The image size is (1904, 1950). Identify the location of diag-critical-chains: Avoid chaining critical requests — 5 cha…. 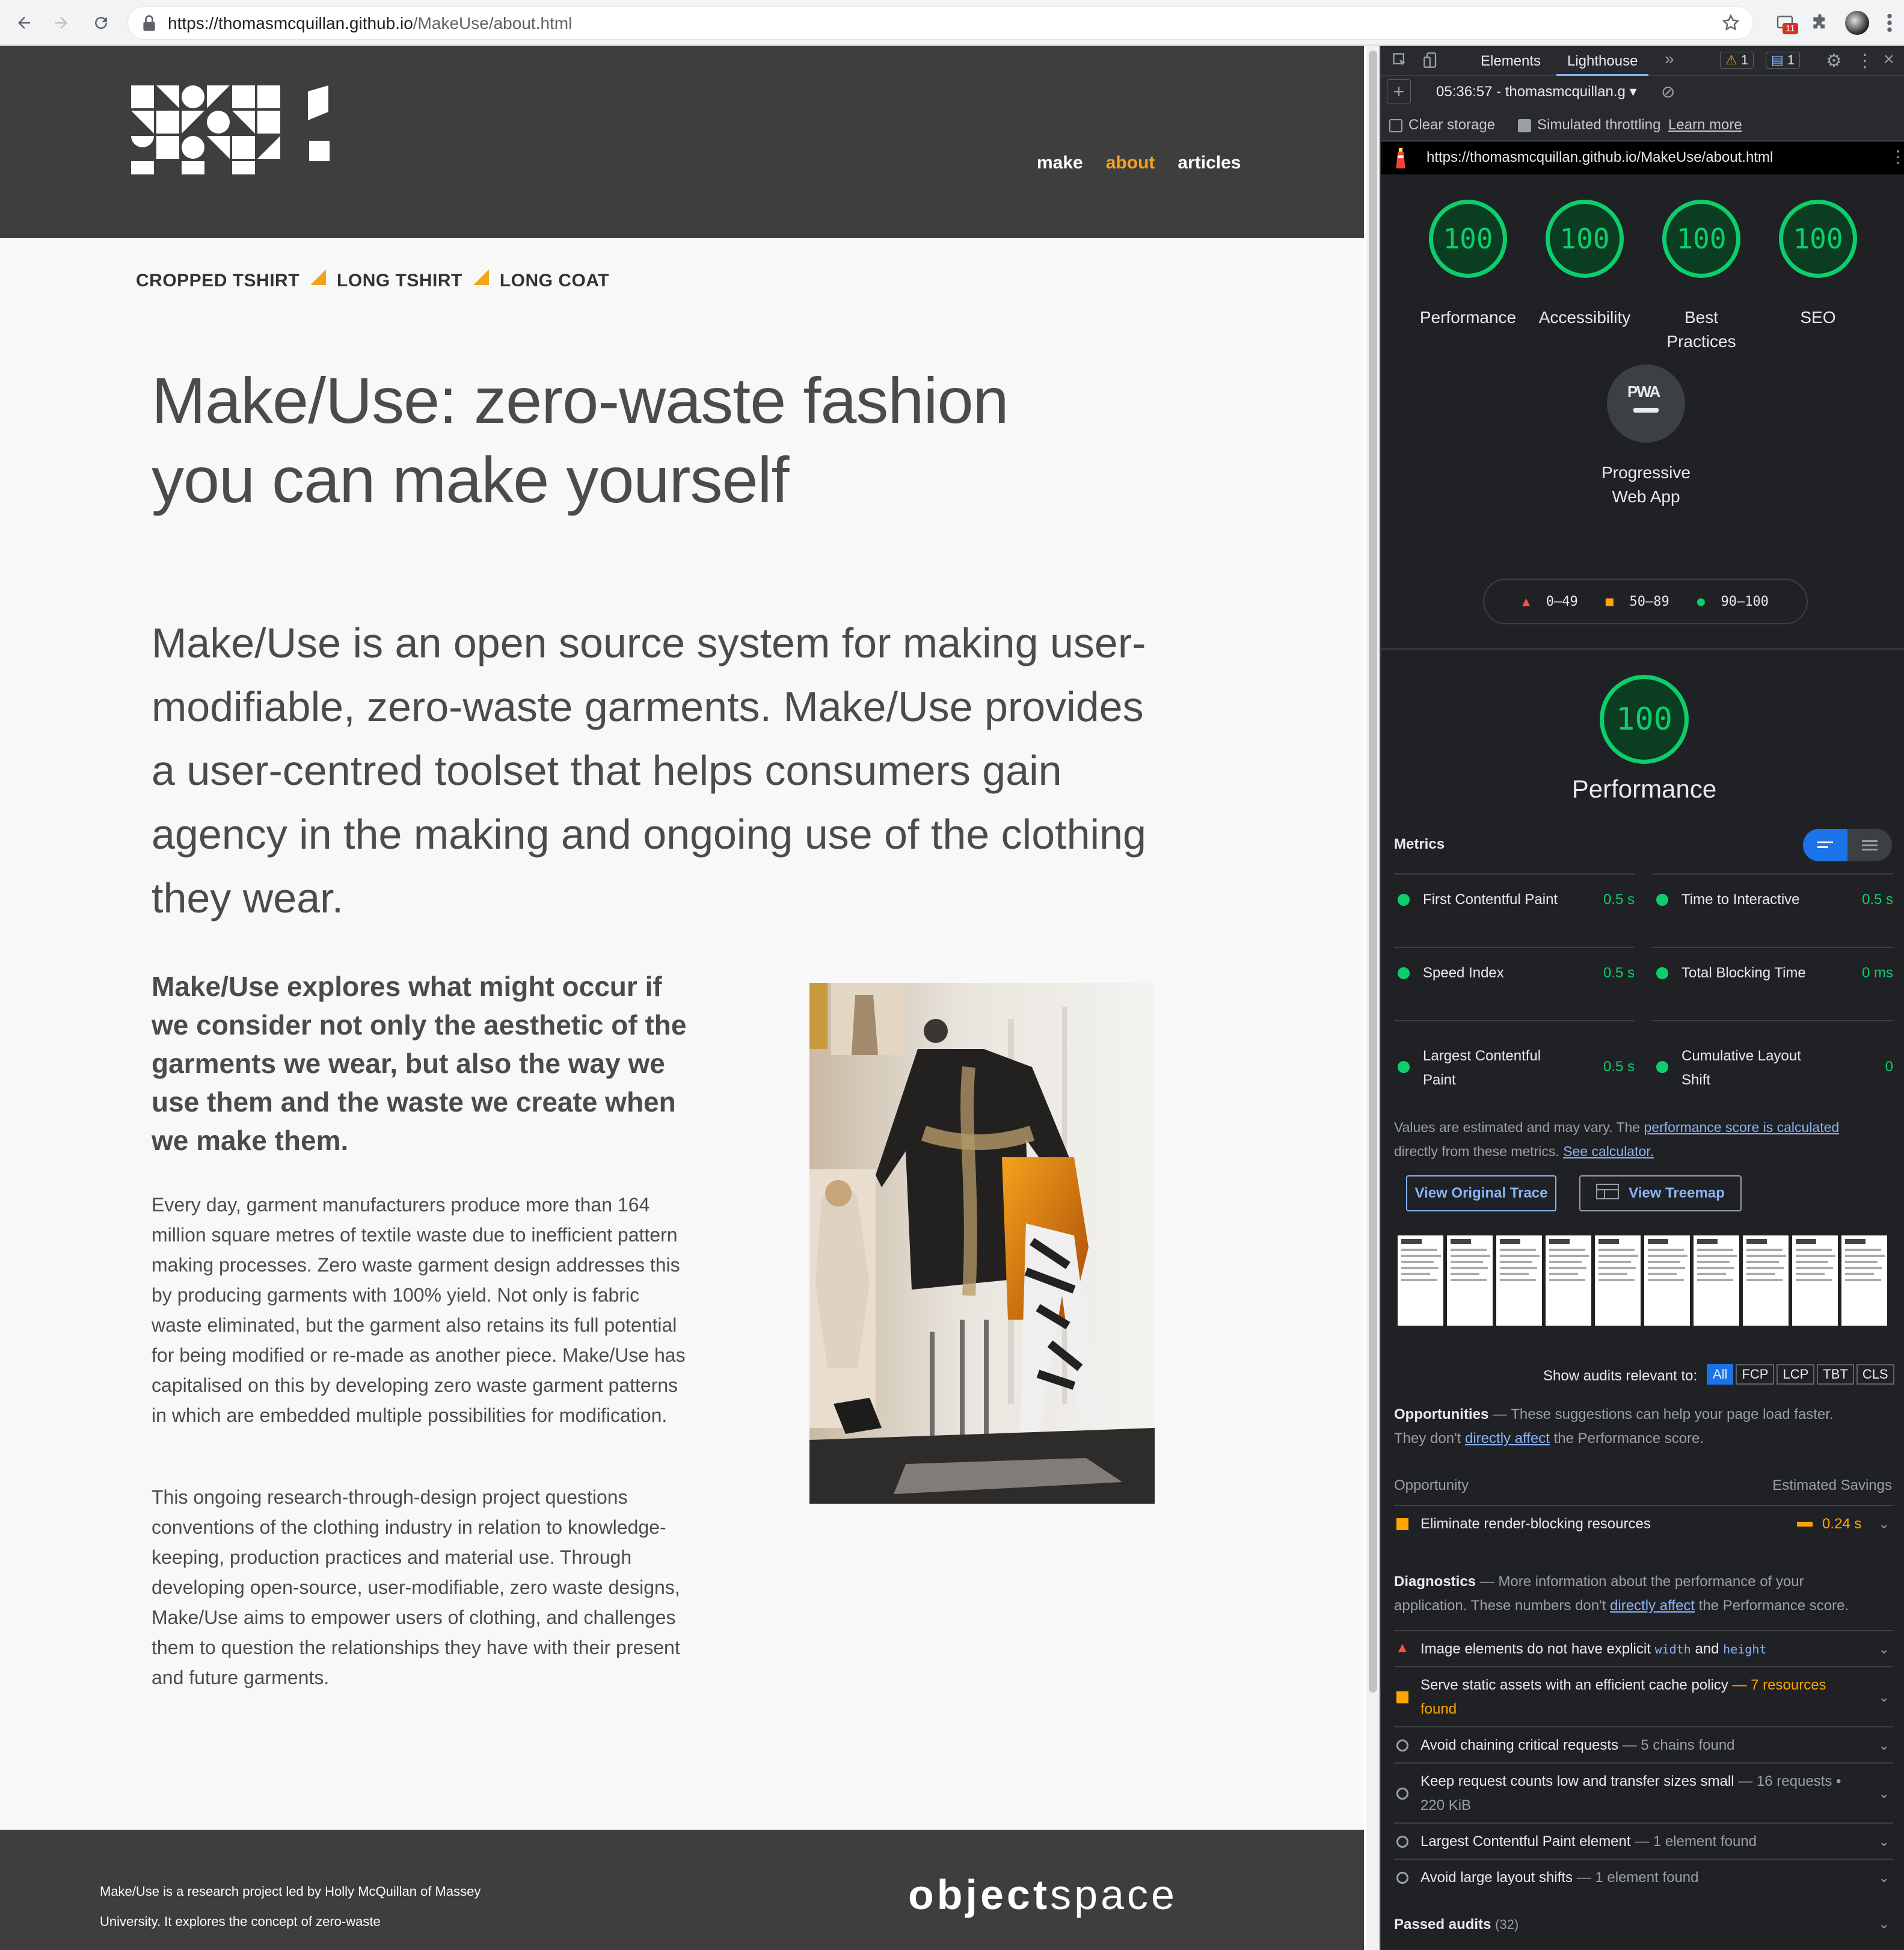
(1644, 1744).